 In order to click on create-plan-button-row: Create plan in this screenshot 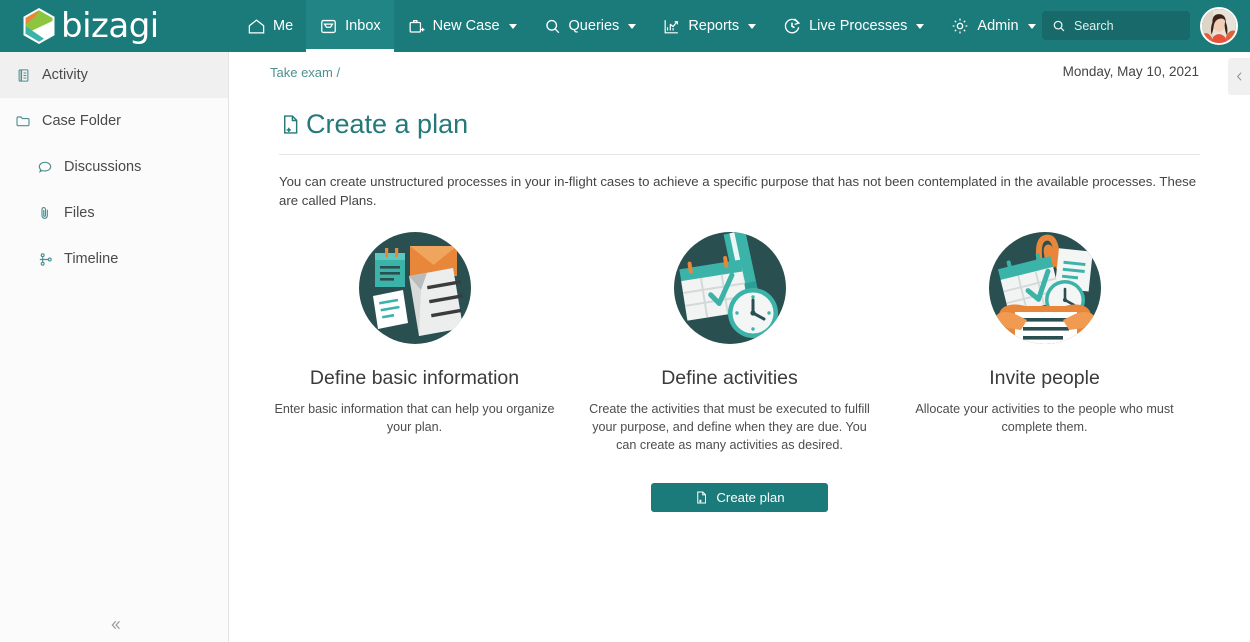, I will do `click(739, 497)`.